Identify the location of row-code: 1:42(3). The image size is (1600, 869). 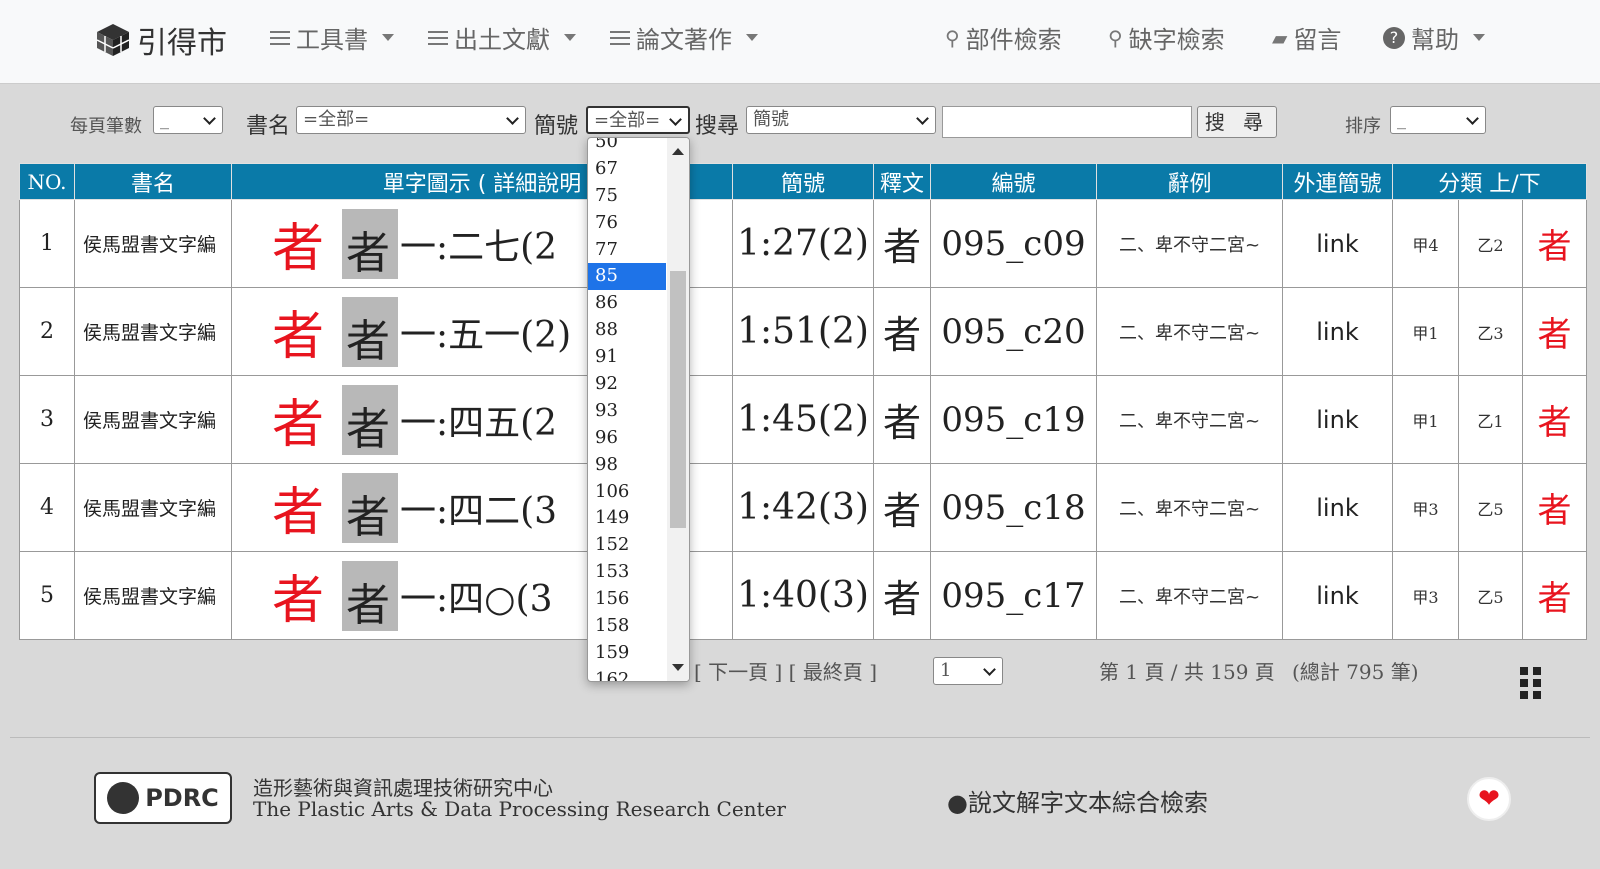
(803, 507).